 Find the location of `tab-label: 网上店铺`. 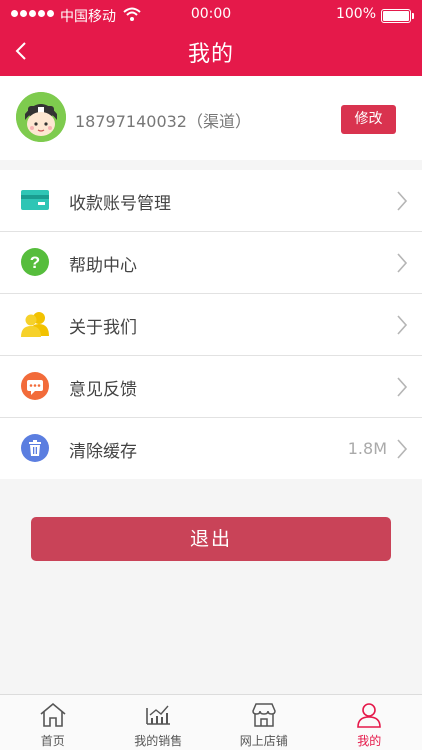

tab-label: 网上店铺 is located at coordinates (263, 741).